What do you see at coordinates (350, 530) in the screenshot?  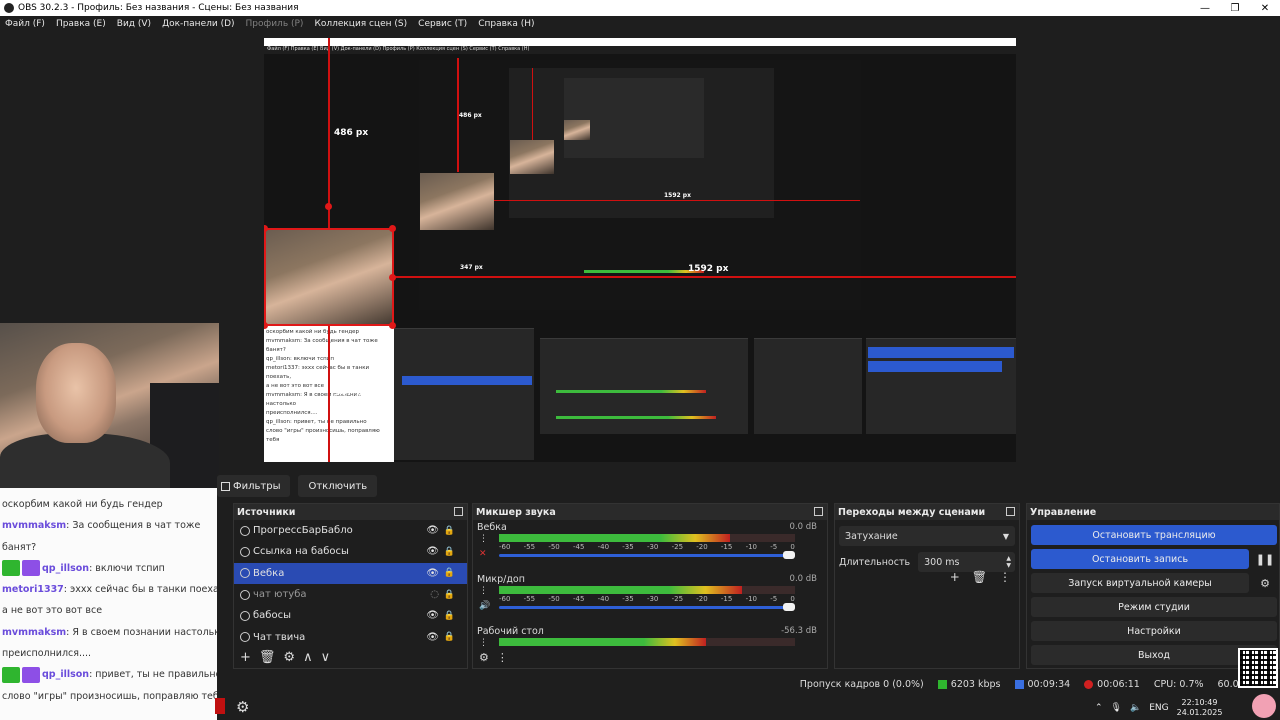 I see `source-item: ПрогрессБарБабло 👁 🔒` at bounding box center [350, 530].